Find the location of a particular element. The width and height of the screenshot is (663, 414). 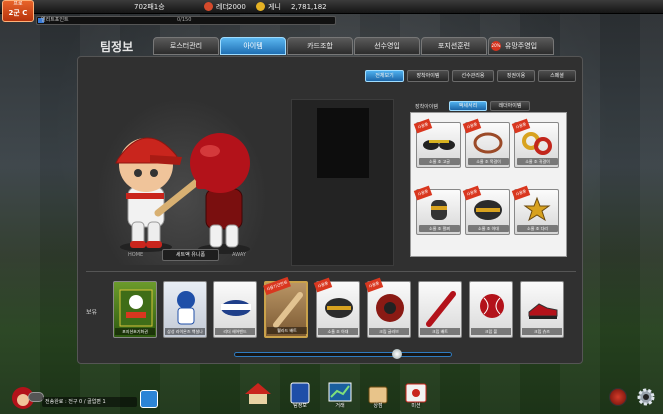

inventory-item-bat: 크립 배트 is located at coordinates (440, 309).